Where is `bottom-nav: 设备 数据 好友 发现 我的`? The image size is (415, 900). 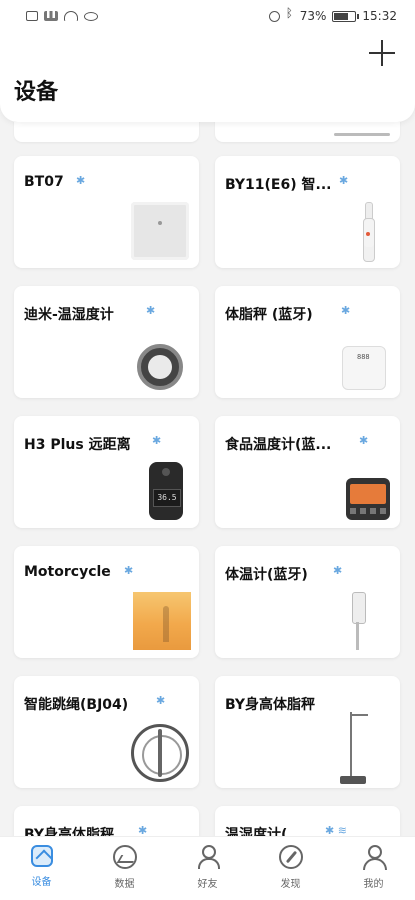
bottom-nav: 设备 数据 好友 发现 我的 is located at coordinates (207, 868).